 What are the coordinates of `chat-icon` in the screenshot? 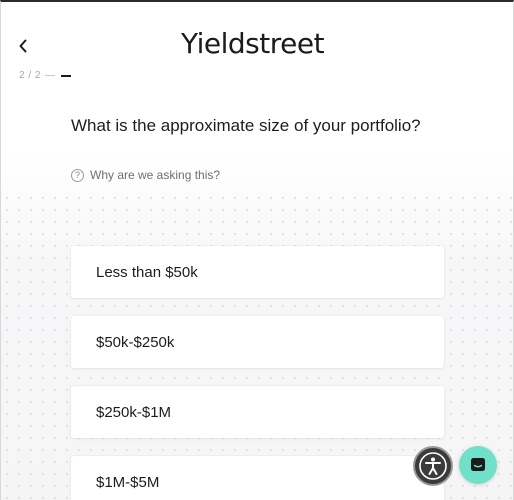 It's located at (478, 464).